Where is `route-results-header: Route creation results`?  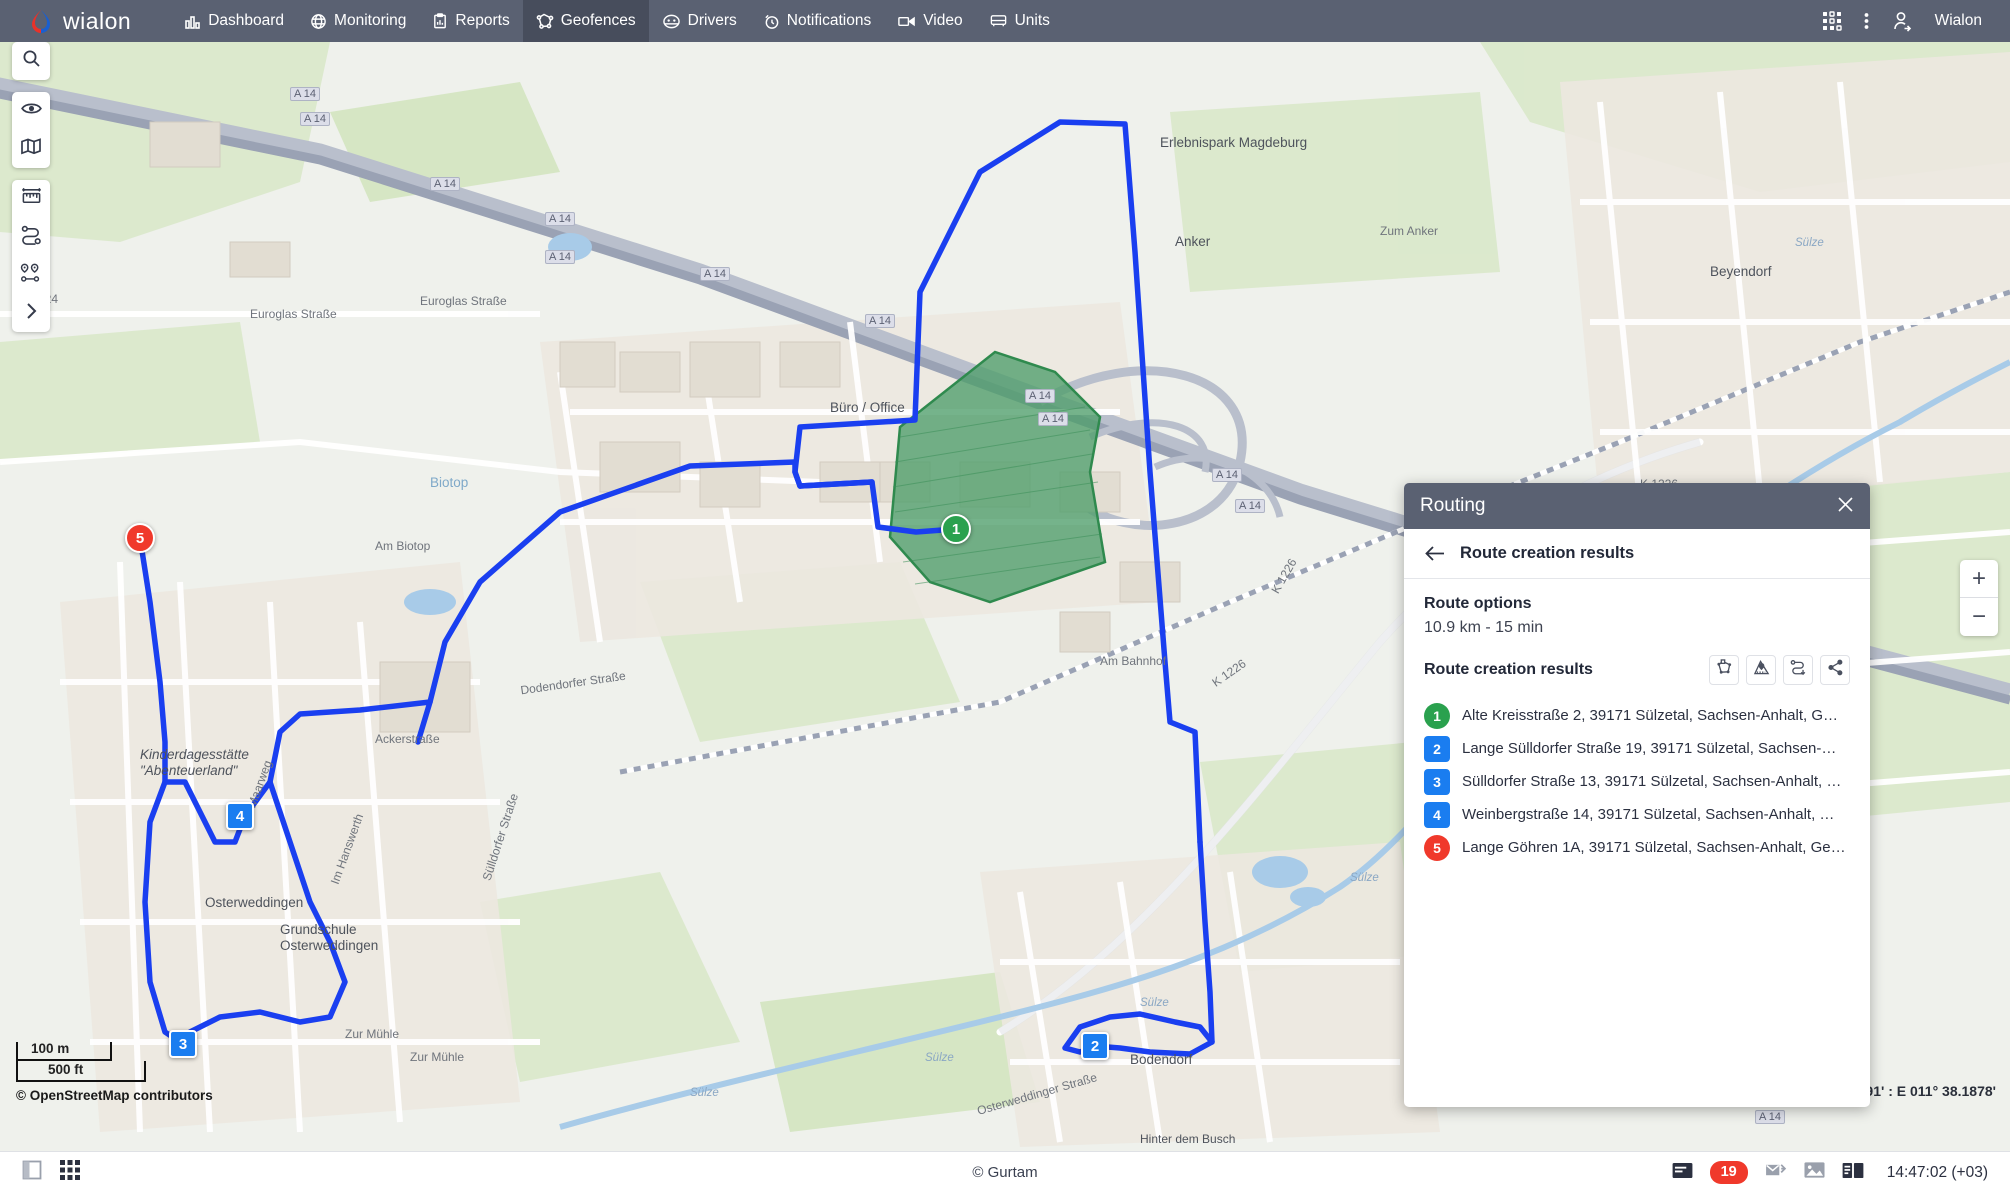 route-results-header: Route creation results is located at coordinates (1637, 670).